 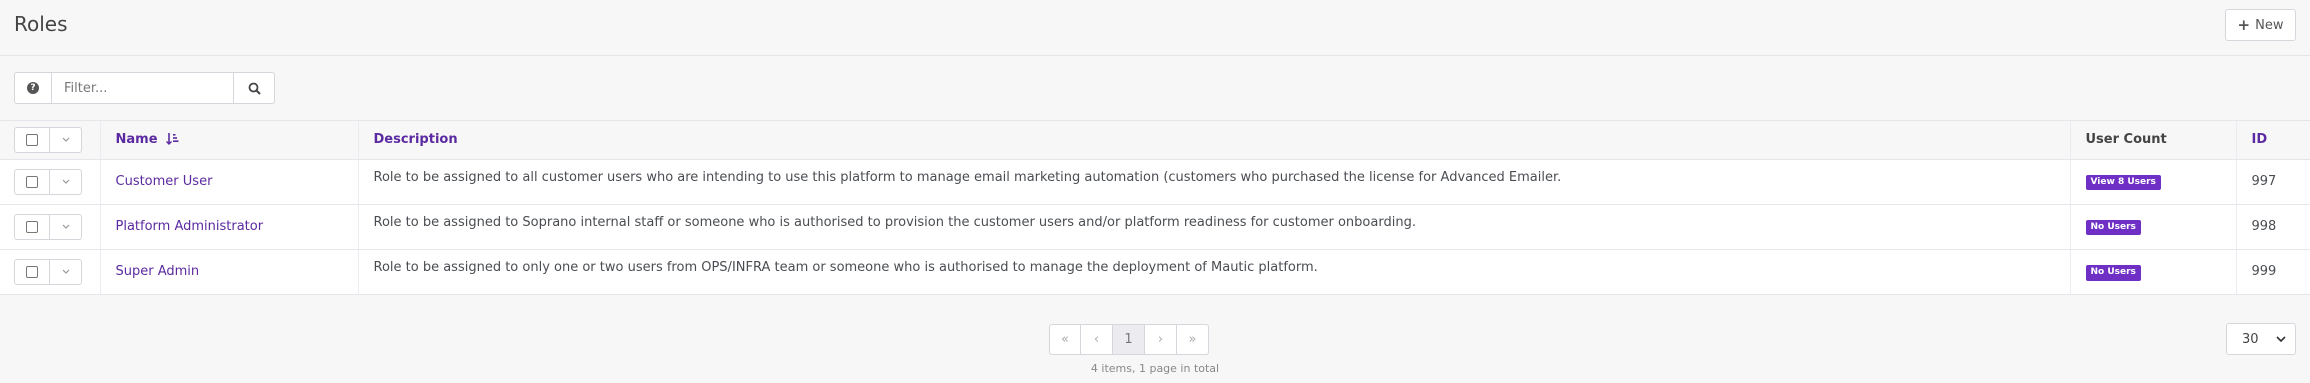 I want to click on select-all-cell, so click(x=50, y=140).